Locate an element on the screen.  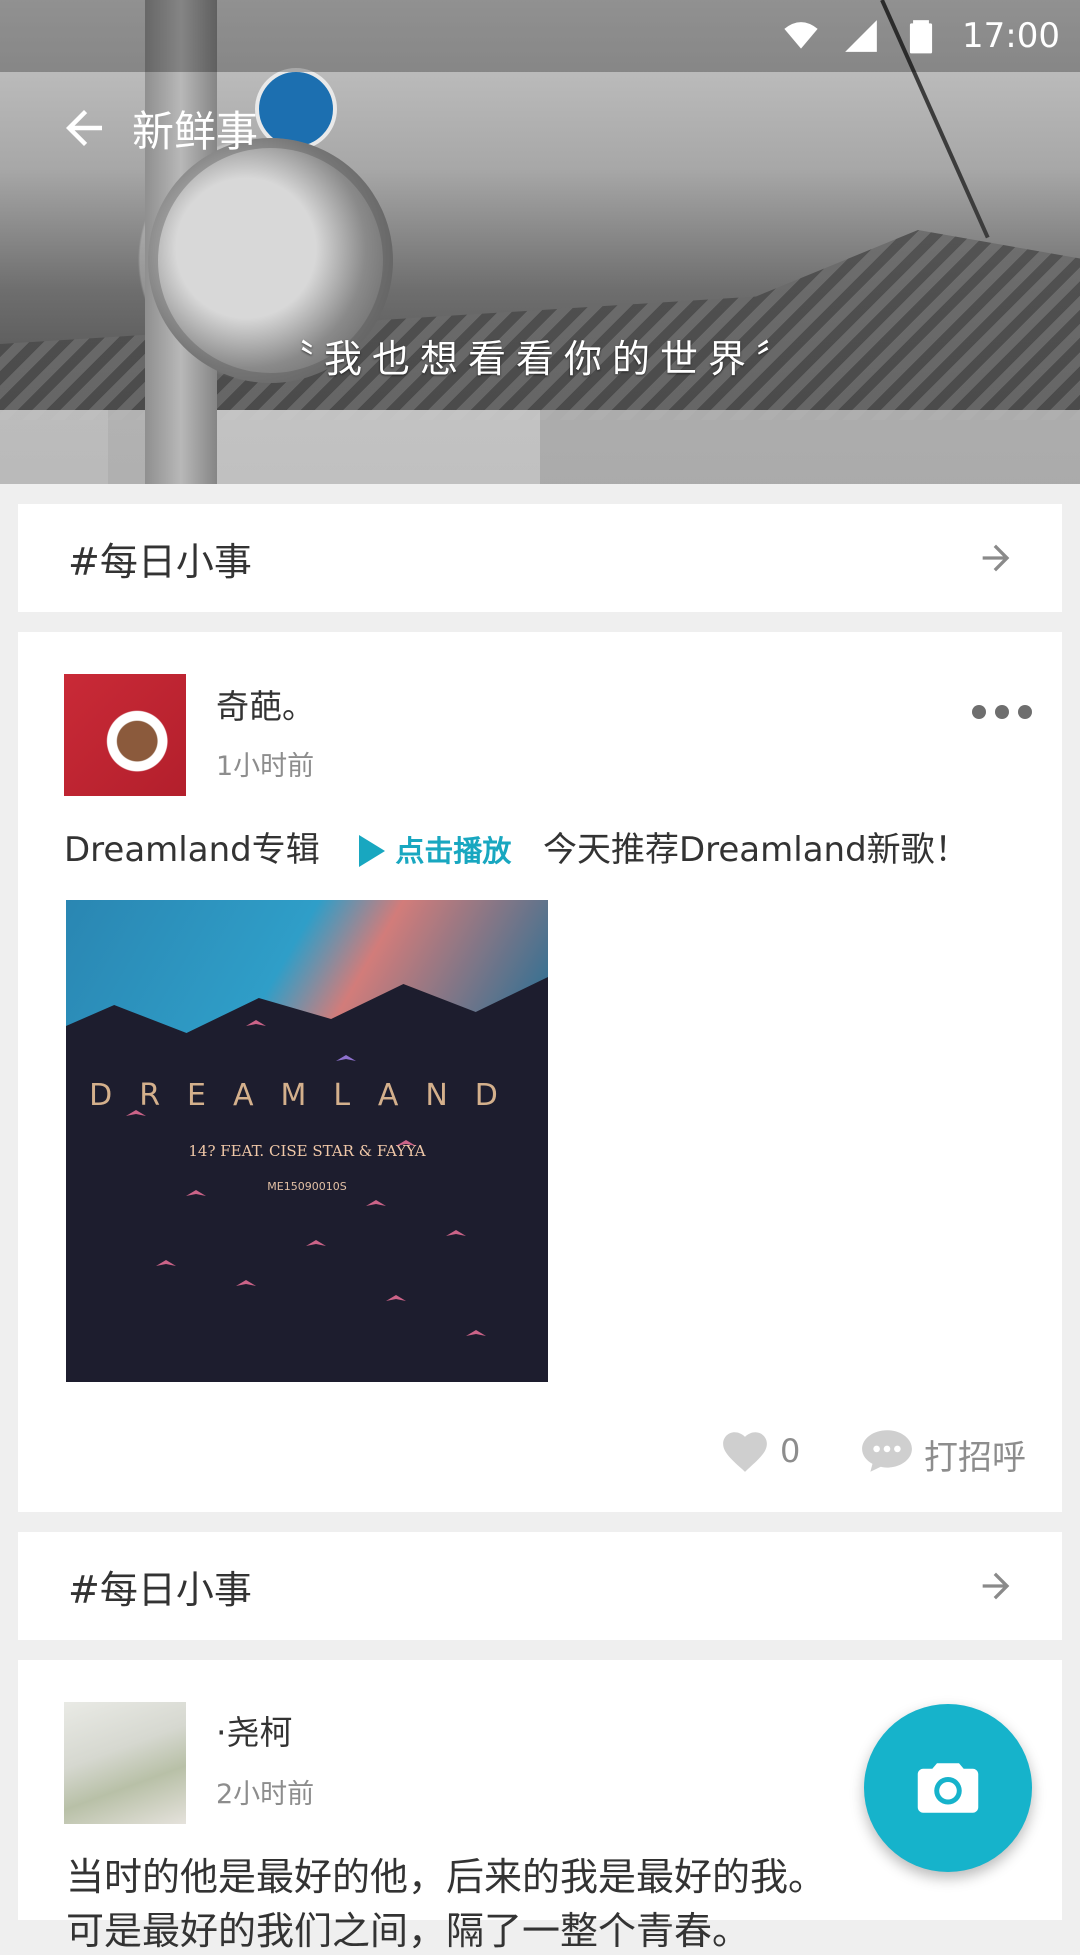
album-code: ME15090010S is located at coordinates (307, 1186).